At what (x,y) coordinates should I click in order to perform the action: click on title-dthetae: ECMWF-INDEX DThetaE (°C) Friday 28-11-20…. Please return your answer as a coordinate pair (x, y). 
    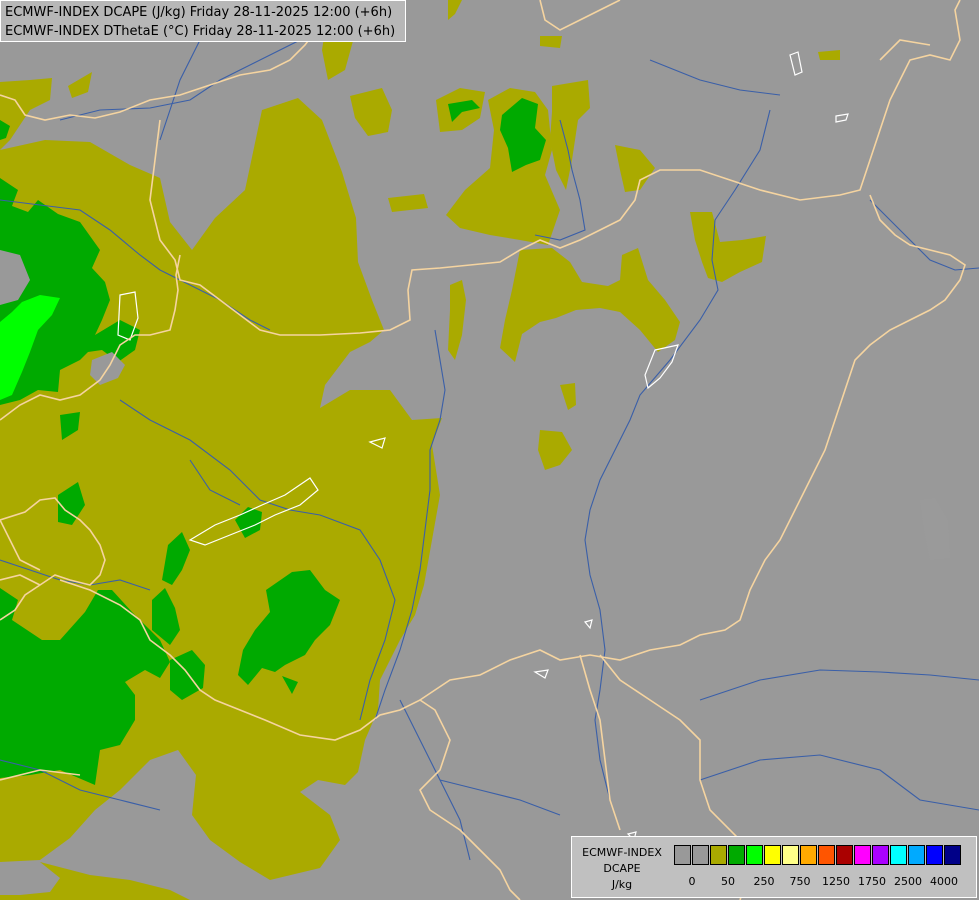
    Looking at the image, I should click on (200, 31).